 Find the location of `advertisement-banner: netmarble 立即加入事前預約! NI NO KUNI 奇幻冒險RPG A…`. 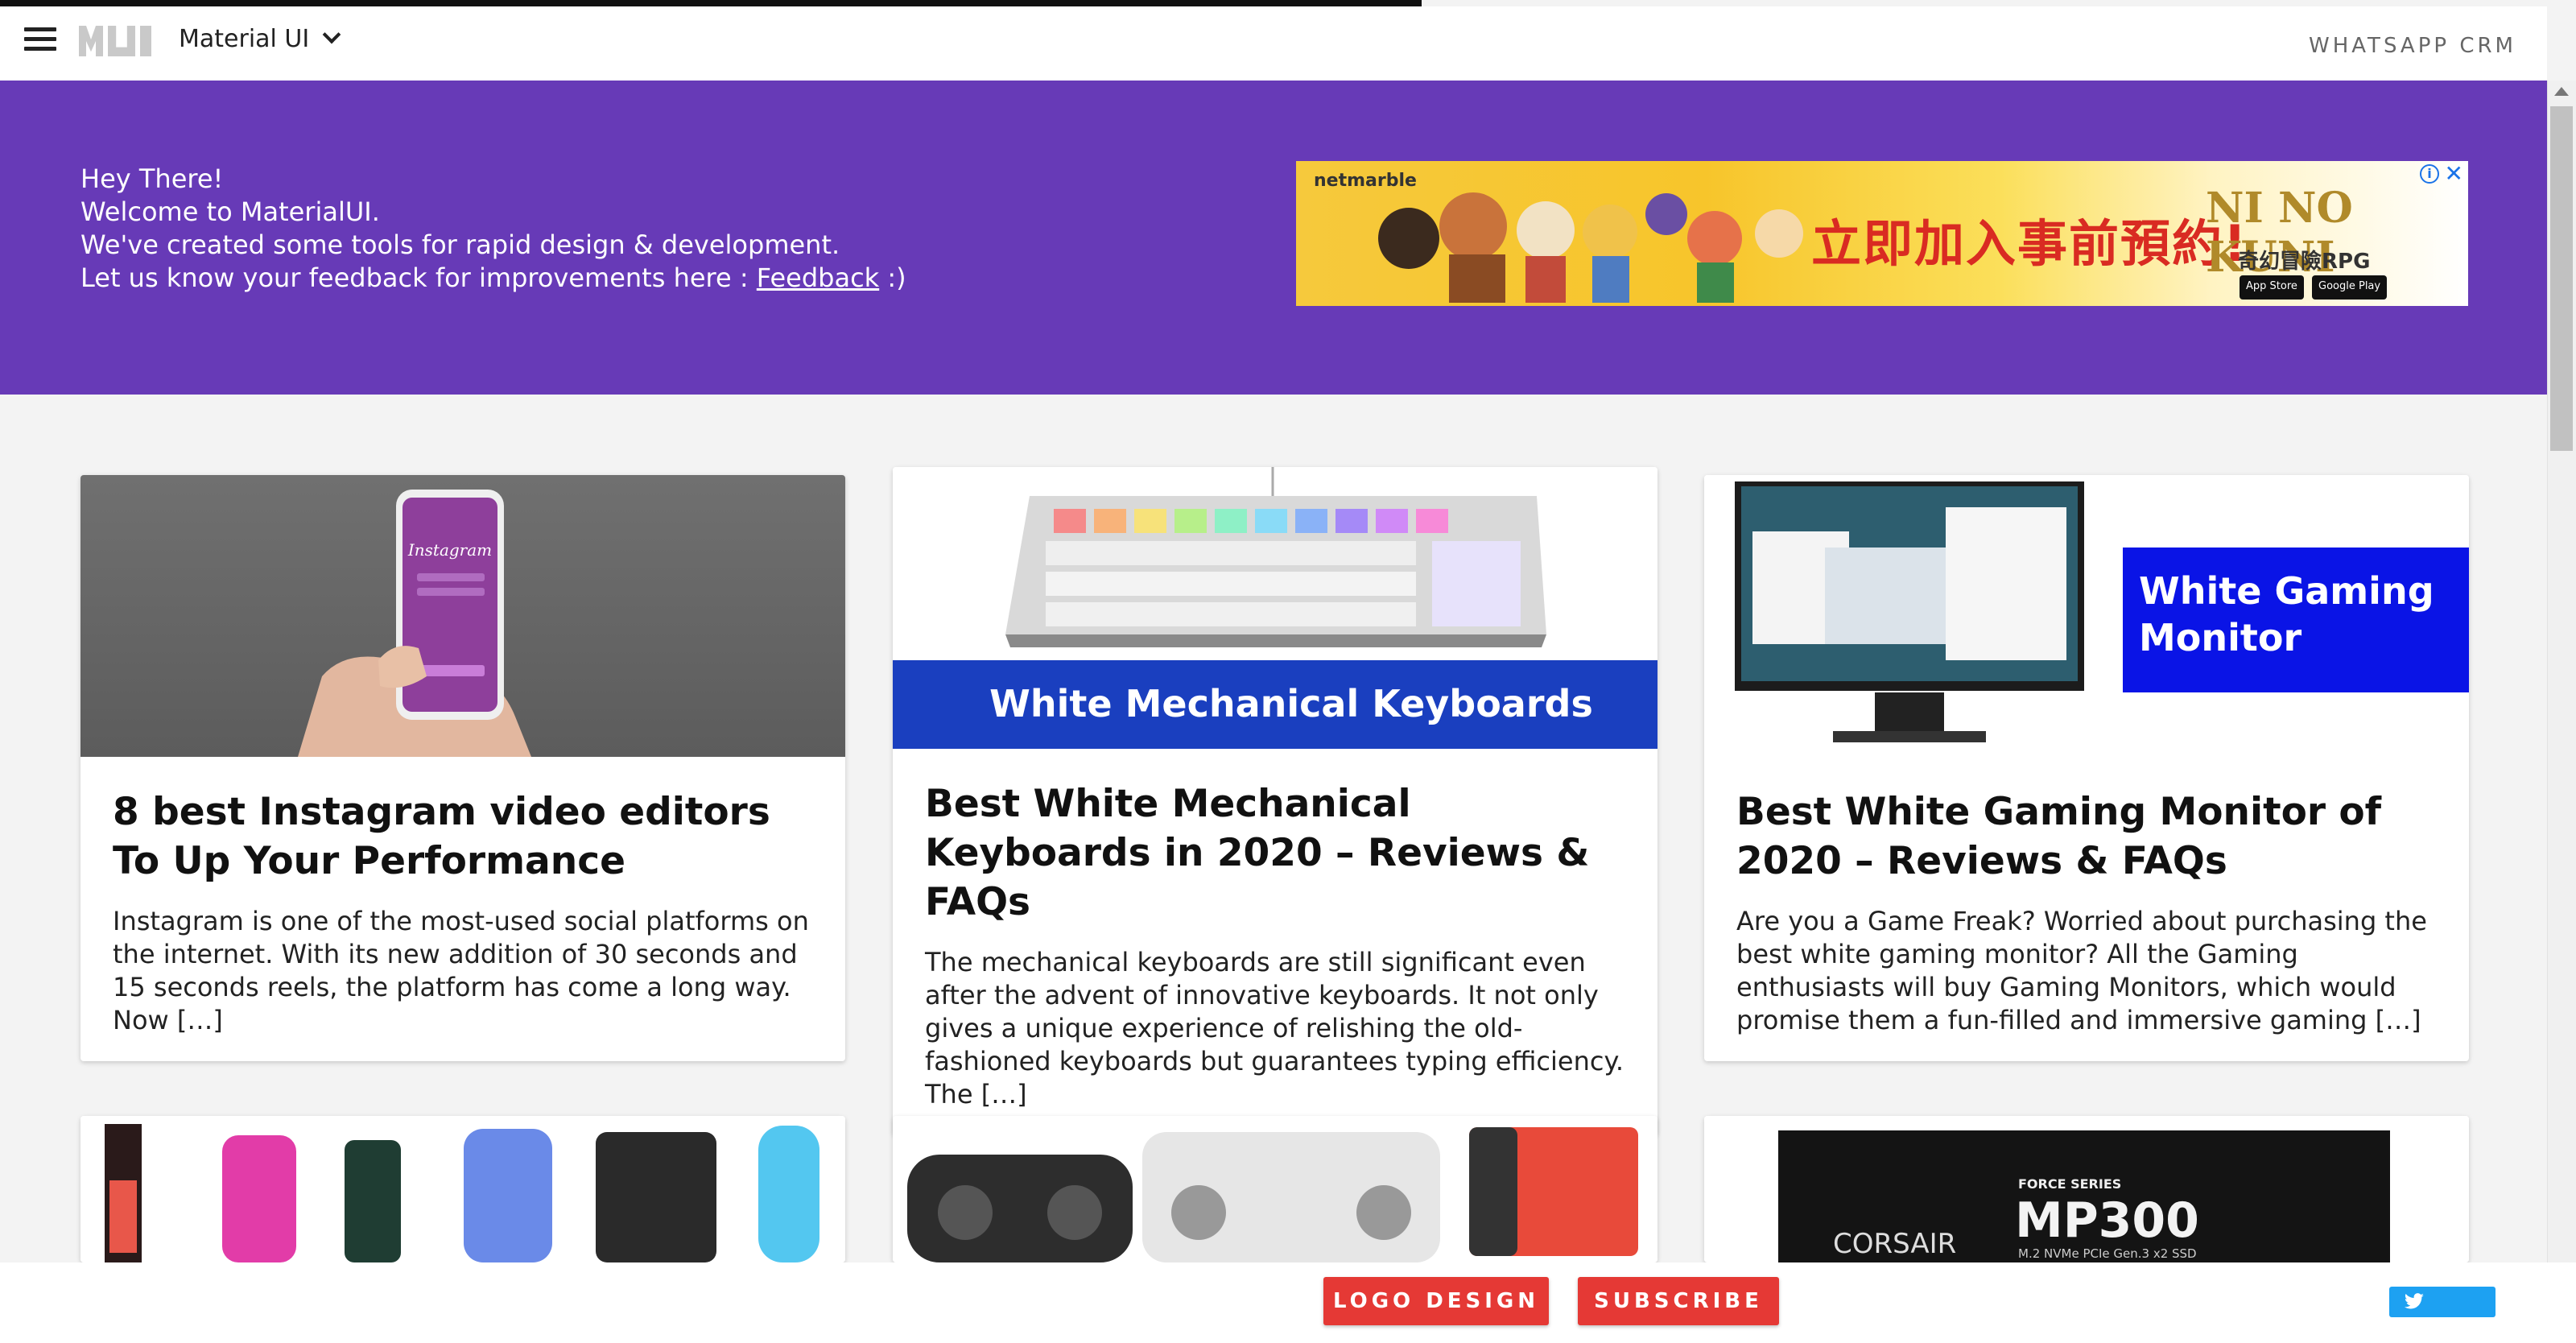

advertisement-banner: netmarble 立即加入事前預約! NI NO KUNI 奇幻冒險RPG A… is located at coordinates (1882, 233).